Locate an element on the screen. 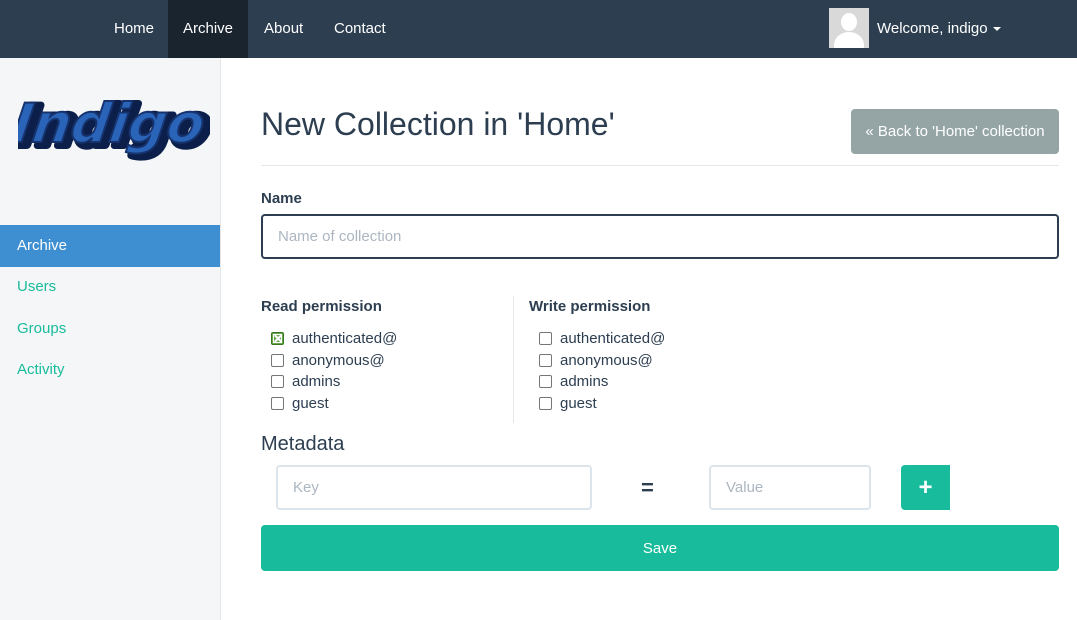 This screenshot has height=620, width=1077. read-guest-label: guest is located at coordinates (310, 403).